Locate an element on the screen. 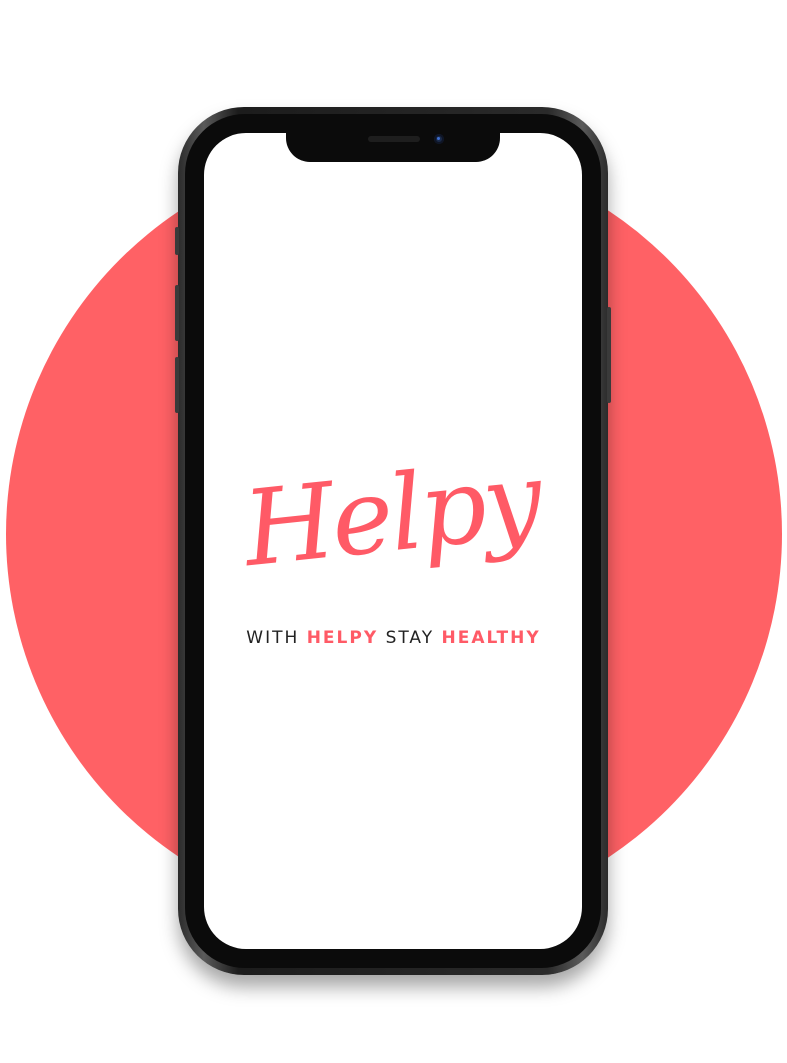  power-button is located at coordinates (609, 355).